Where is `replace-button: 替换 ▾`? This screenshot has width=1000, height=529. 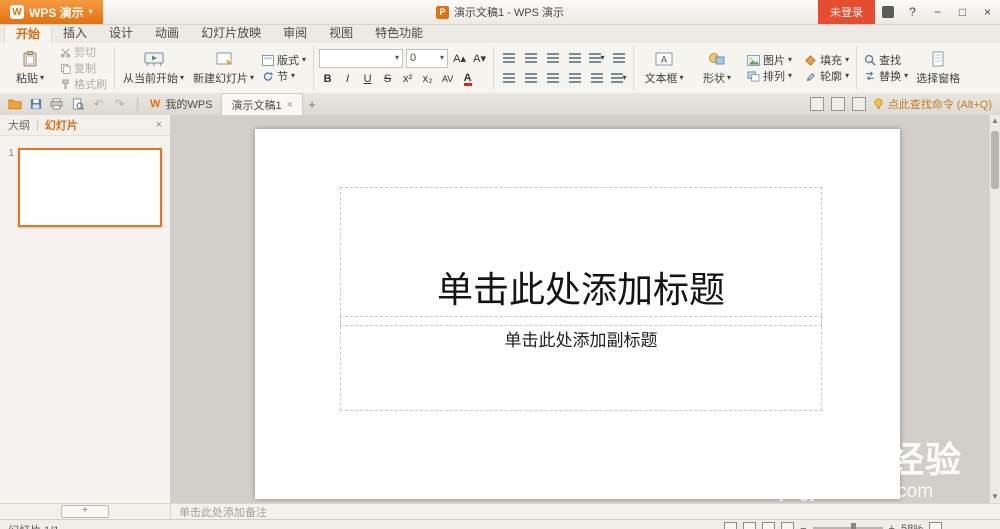
replace-button: 替换 ▾ is located at coordinates (886, 76).